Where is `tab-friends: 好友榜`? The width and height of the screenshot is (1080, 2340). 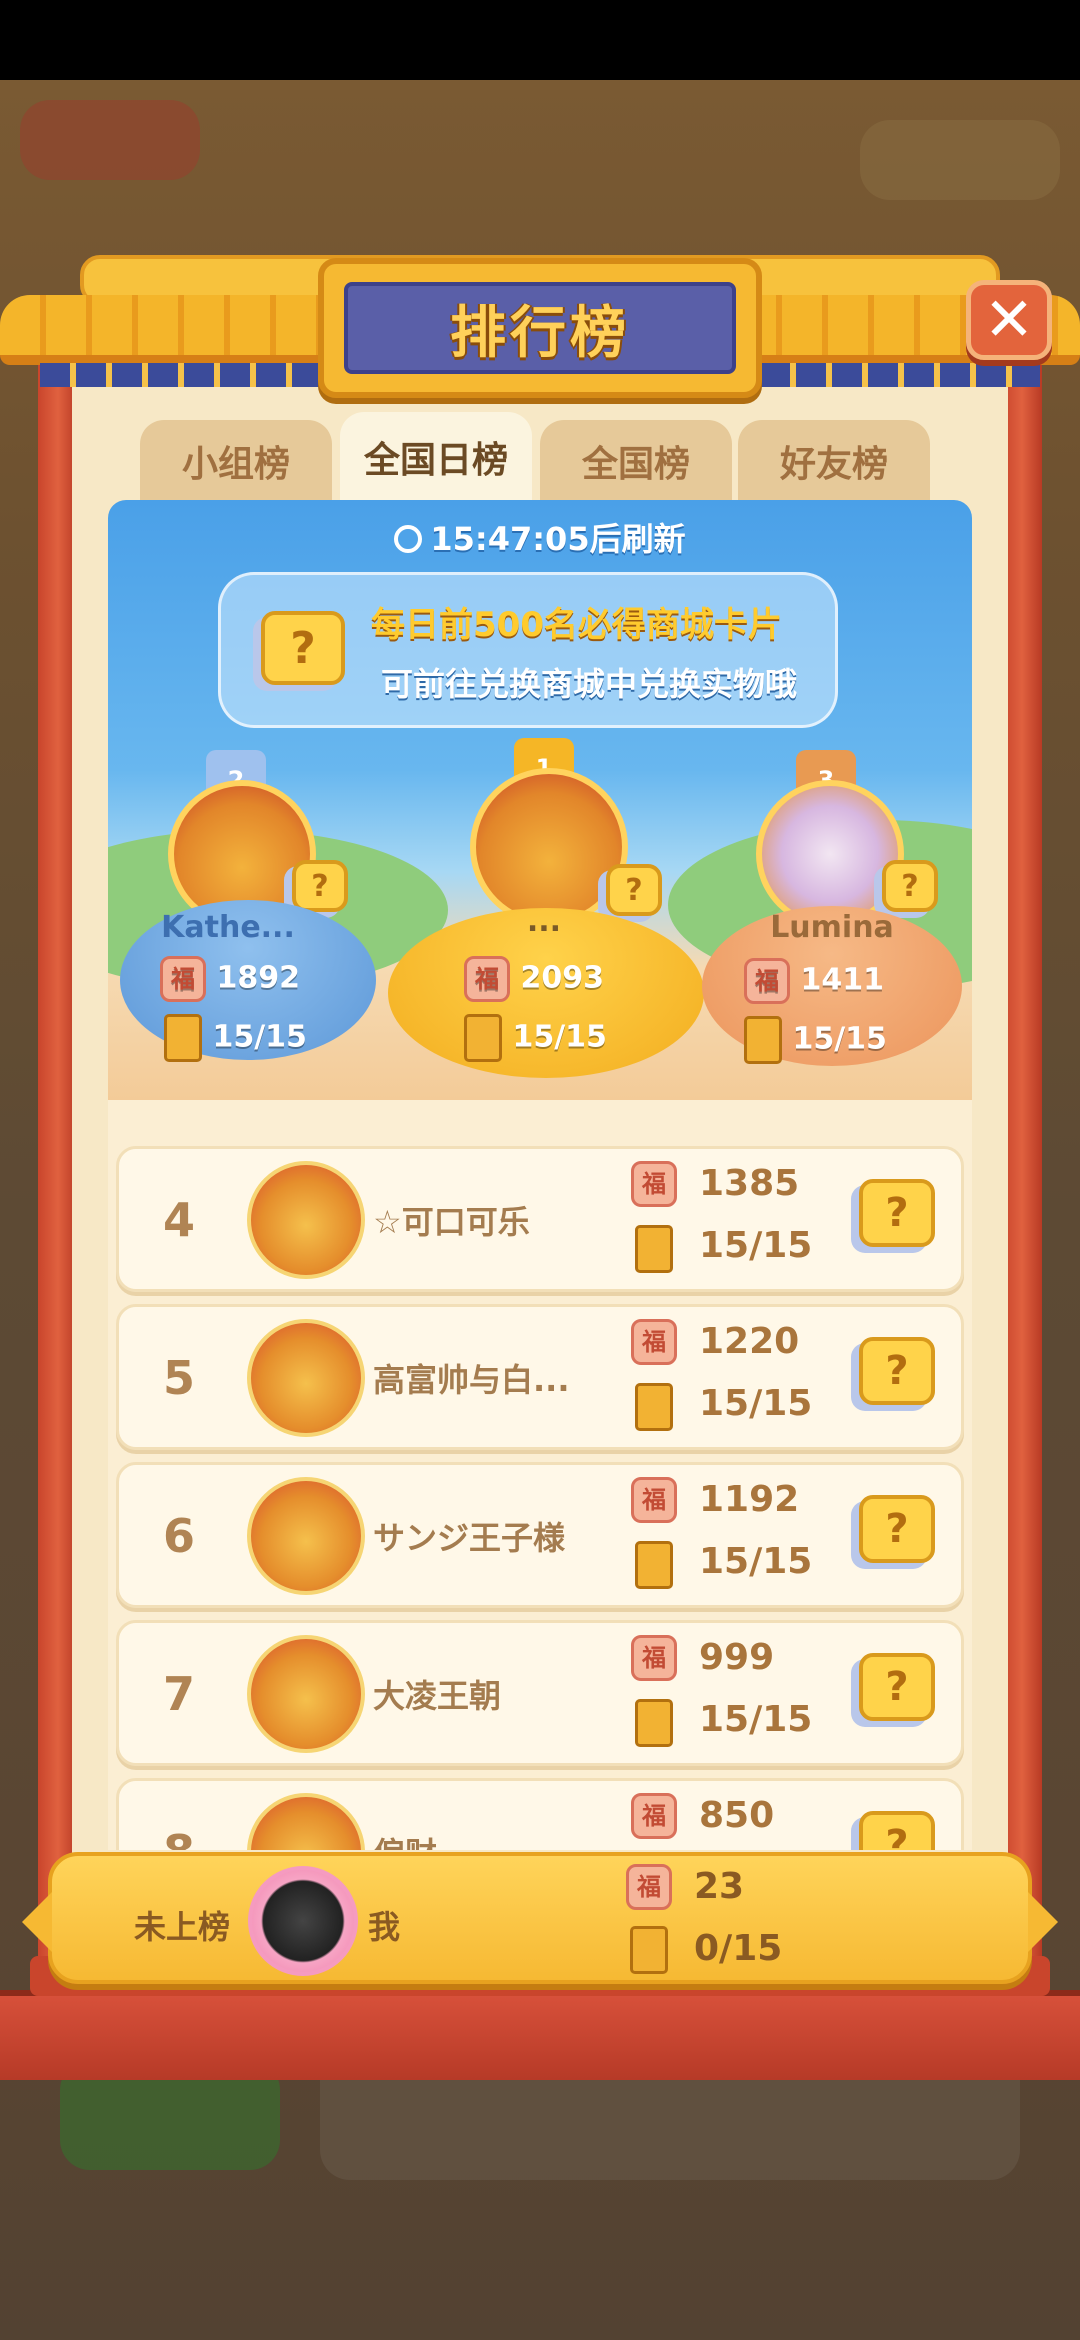 tab-friends: 好友榜 is located at coordinates (834, 461).